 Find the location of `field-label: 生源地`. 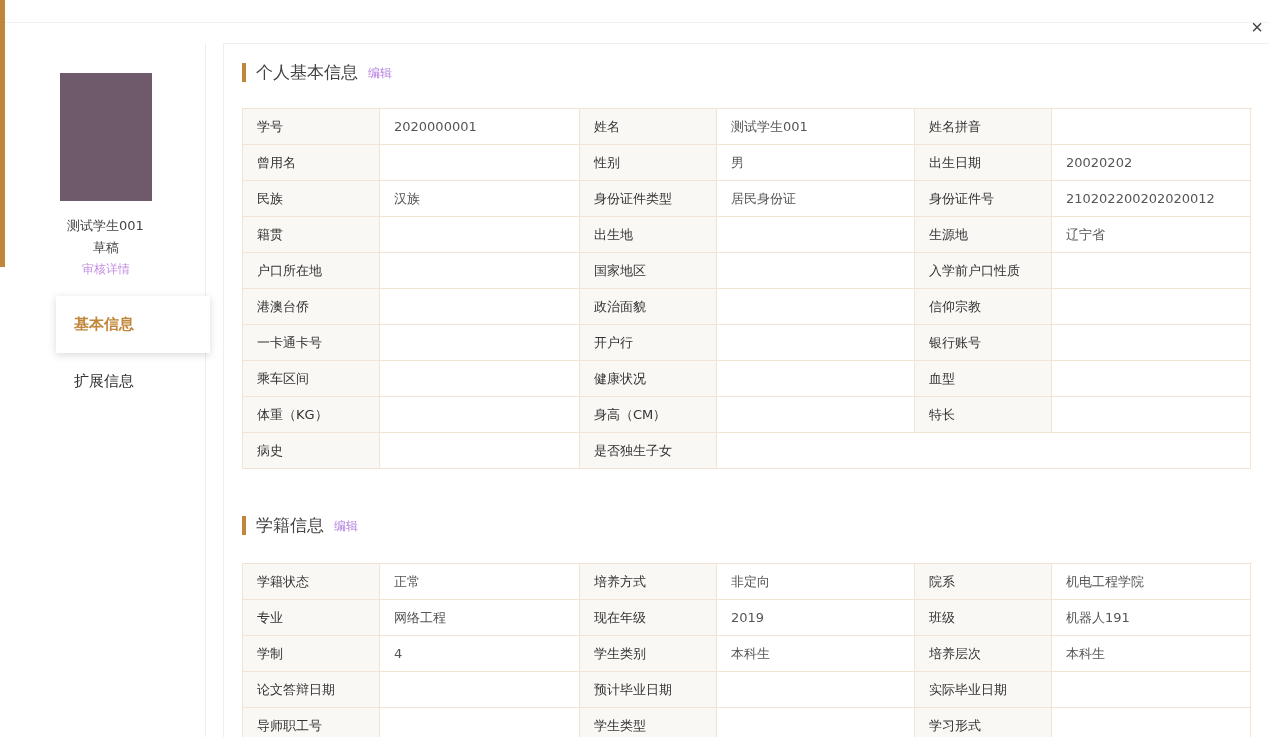

field-label: 生源地 is located at coordinates (983, 235).